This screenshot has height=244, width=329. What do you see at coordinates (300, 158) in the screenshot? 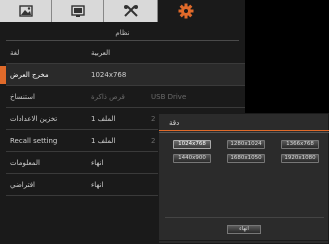
I see `resolution-option-1920x1080: 1920x1080` at bounding box center [300, 158].